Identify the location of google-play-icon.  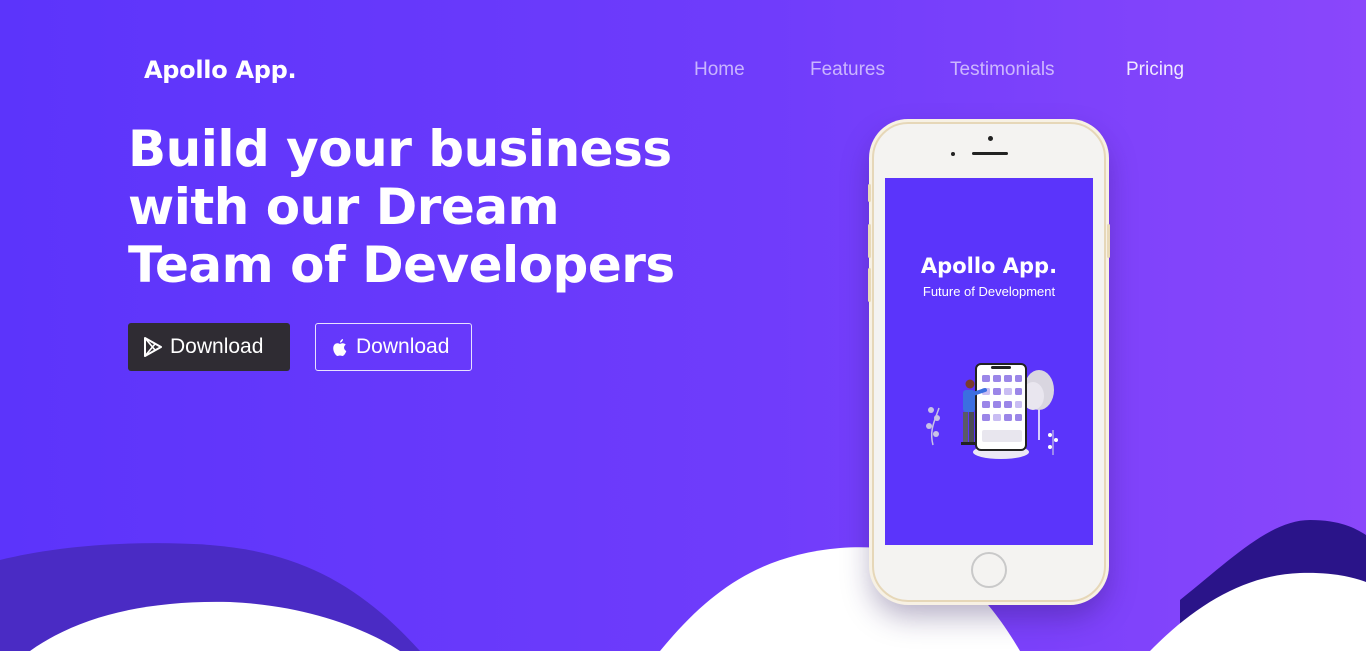
(153, 347).